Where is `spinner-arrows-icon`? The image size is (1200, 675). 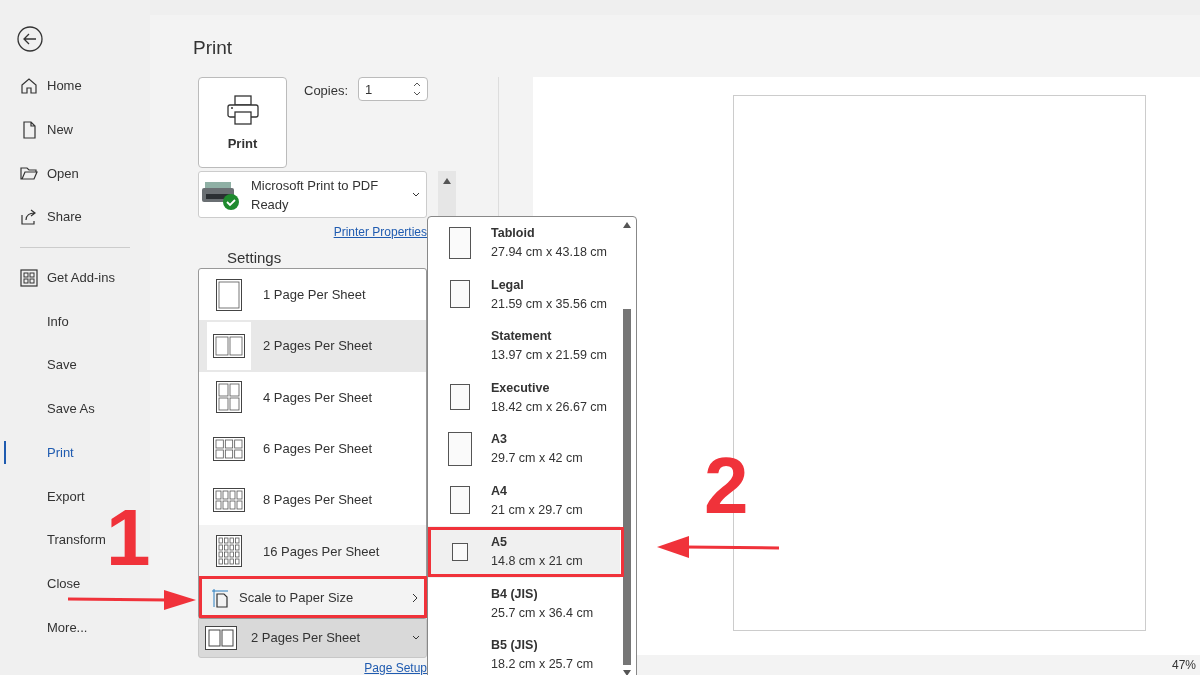 spinner-arrows-icon is located at coordinates (417, 89).